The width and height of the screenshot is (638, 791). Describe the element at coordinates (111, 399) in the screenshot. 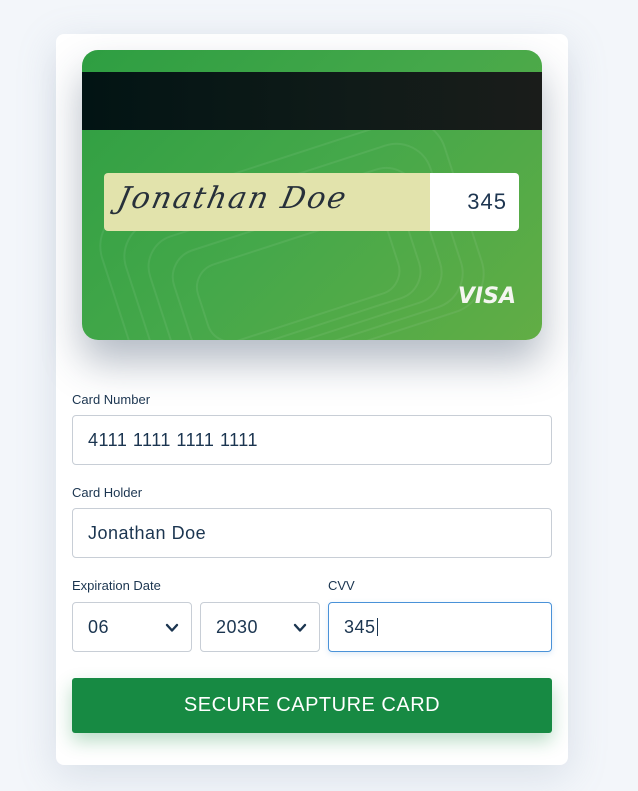

I see `card-number-label: Card Number` at that location.